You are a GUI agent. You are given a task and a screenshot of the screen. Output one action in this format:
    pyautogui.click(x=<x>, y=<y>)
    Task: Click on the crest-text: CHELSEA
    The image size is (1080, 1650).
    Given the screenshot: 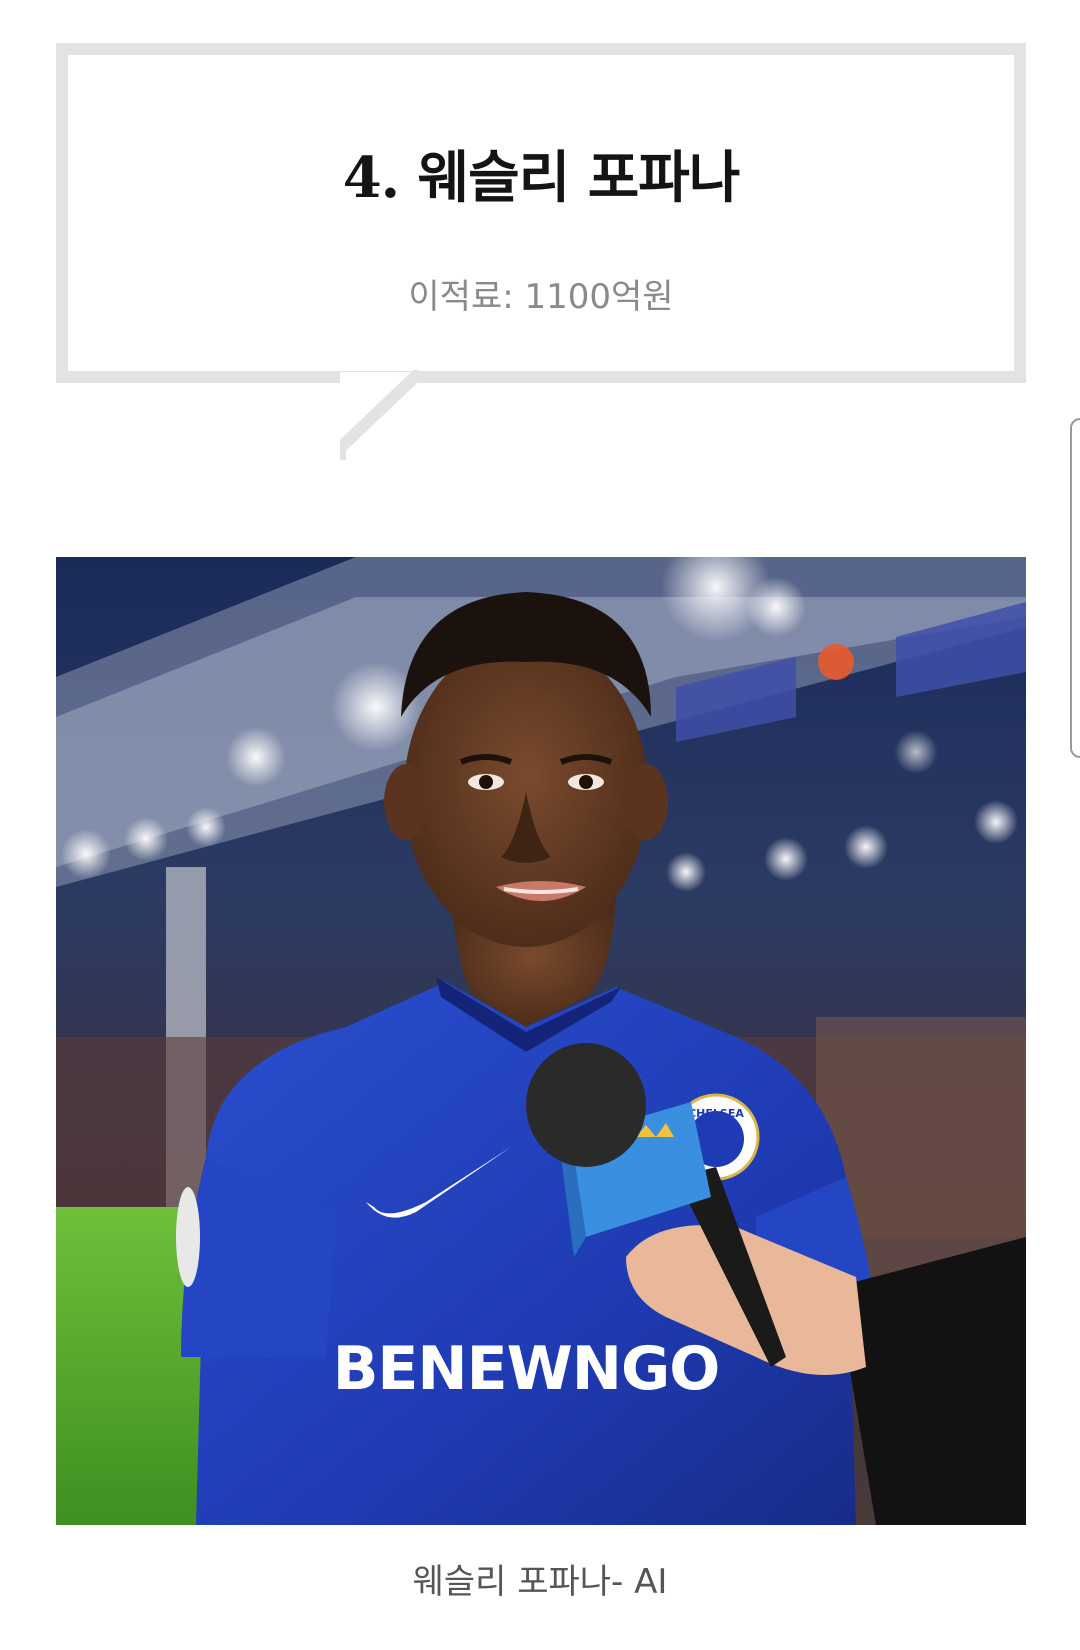 What is the action you would take?
    pyautogui.click(x=716, y=1113)
    